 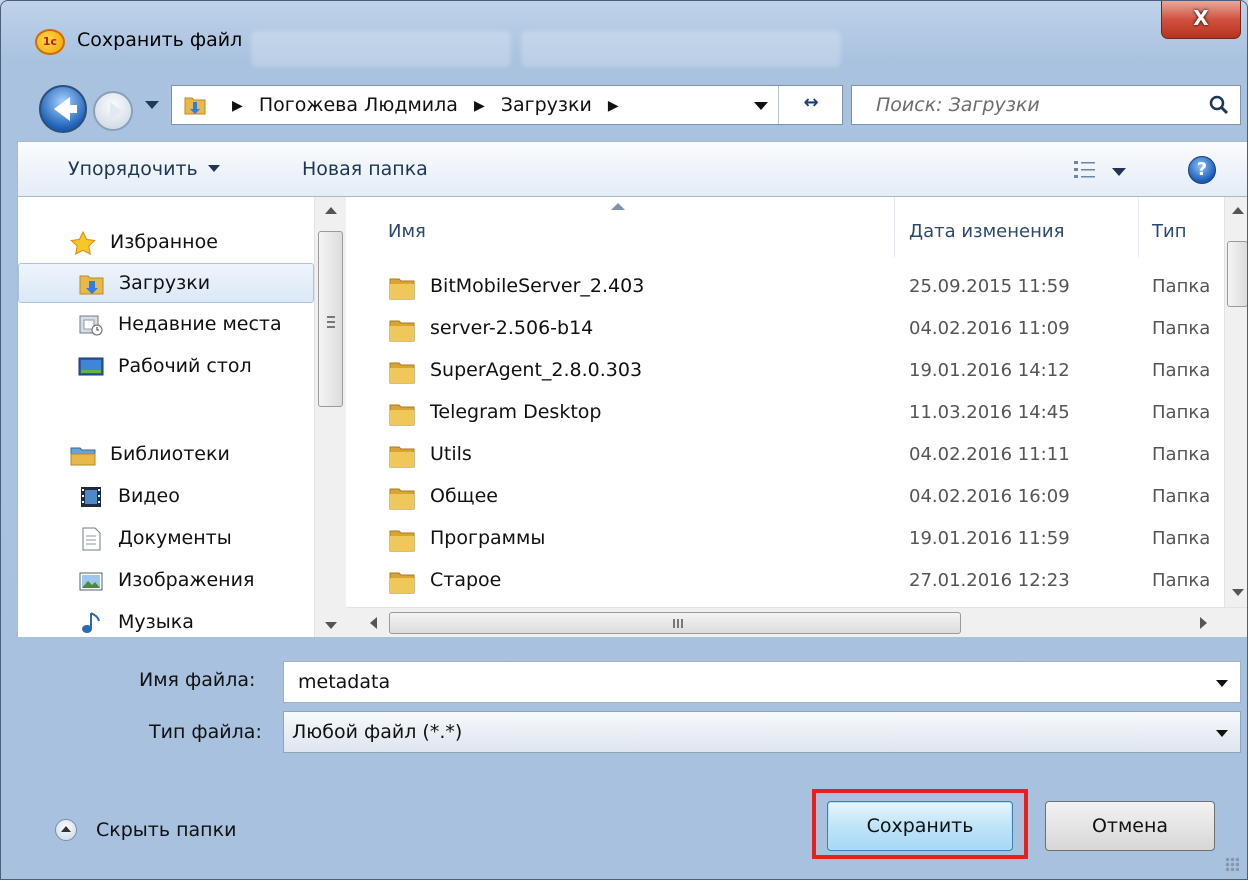 What do you see at coordinates (91, 581) in the screenshot?
I see `pictures-icon` at bounding box center [91, 581].